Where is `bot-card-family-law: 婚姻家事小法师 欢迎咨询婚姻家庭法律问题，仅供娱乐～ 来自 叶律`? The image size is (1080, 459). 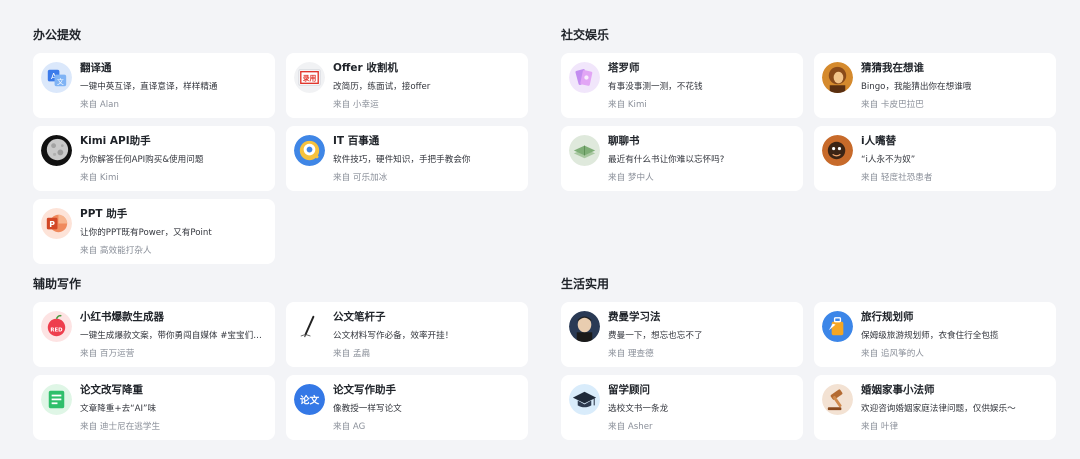
bot-card-family-law: 婚姻家事小法师 欢迎咨询婚姻家庭法律问题，仅供娱乐～ 来自 叶律 is located at coordinates (935, 407).